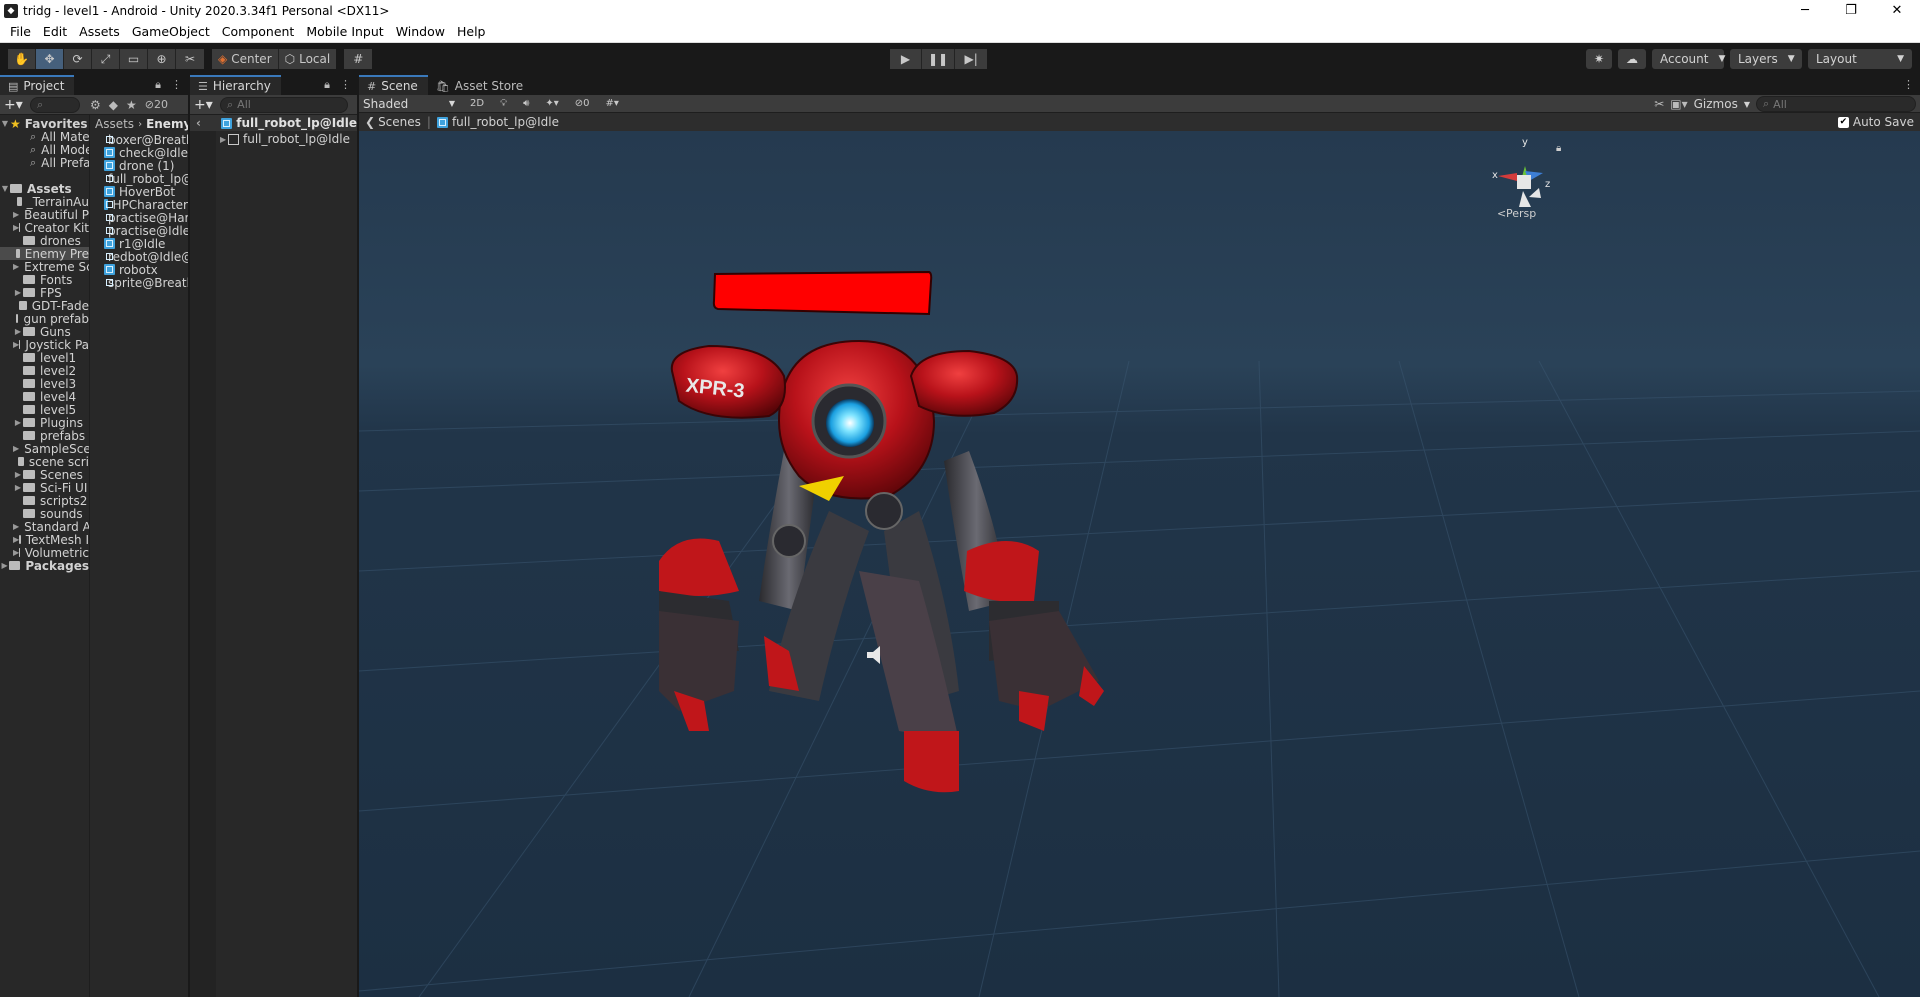 This screenshot has width=1920, height=997. Describe the element at coordinates (307, 59) in the screenshot. I see `pivot-local-button: ⬡ Local` at that location.